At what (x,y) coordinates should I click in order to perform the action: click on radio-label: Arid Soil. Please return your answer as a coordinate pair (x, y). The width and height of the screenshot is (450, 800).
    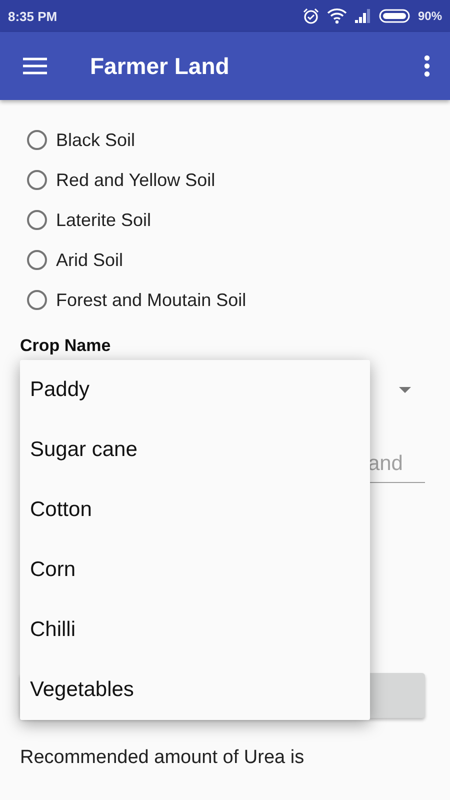
    Looking at the image, I should click on (90, 260).